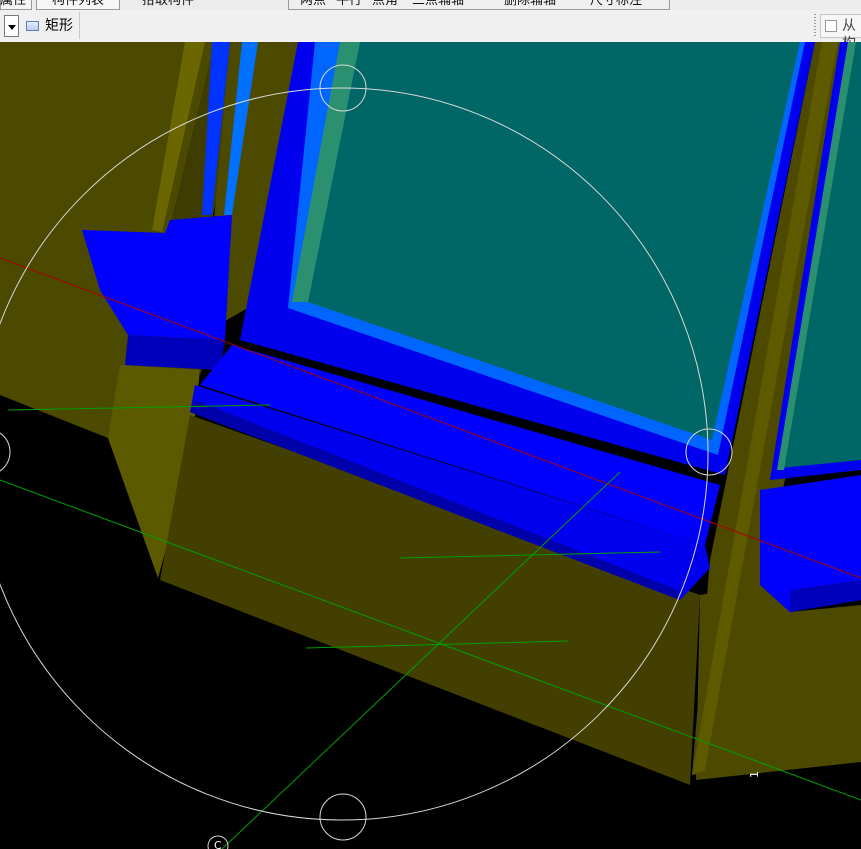  I want to click on parallel-label: 平行, so click(349, 4).